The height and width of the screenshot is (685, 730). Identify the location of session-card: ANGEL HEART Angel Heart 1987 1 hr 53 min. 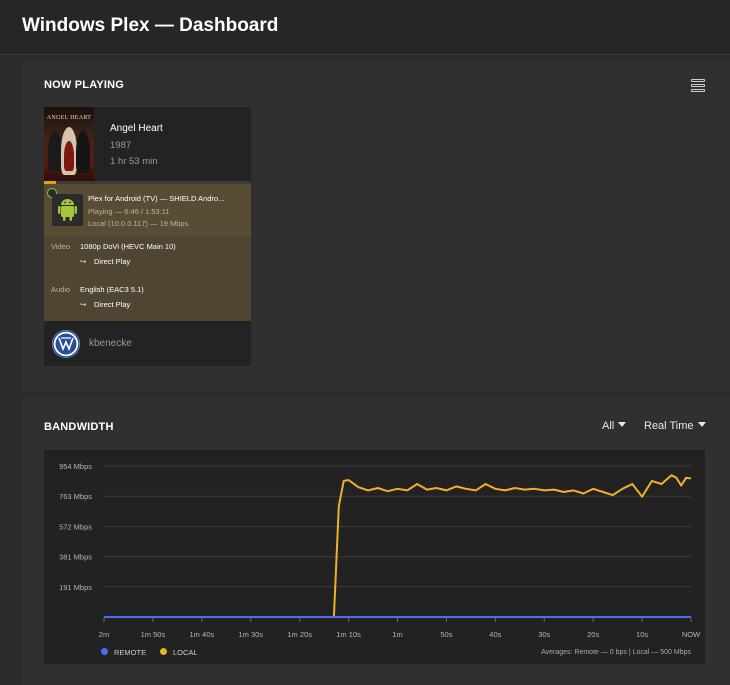
(147, 236).